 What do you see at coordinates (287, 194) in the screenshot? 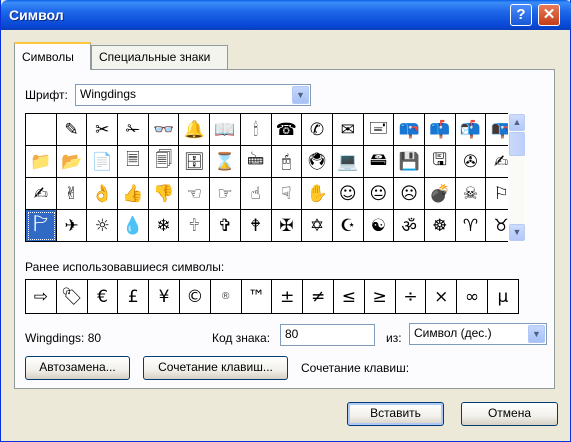
I see `symbol-cell: ☟` at bounding box center [287, 194].